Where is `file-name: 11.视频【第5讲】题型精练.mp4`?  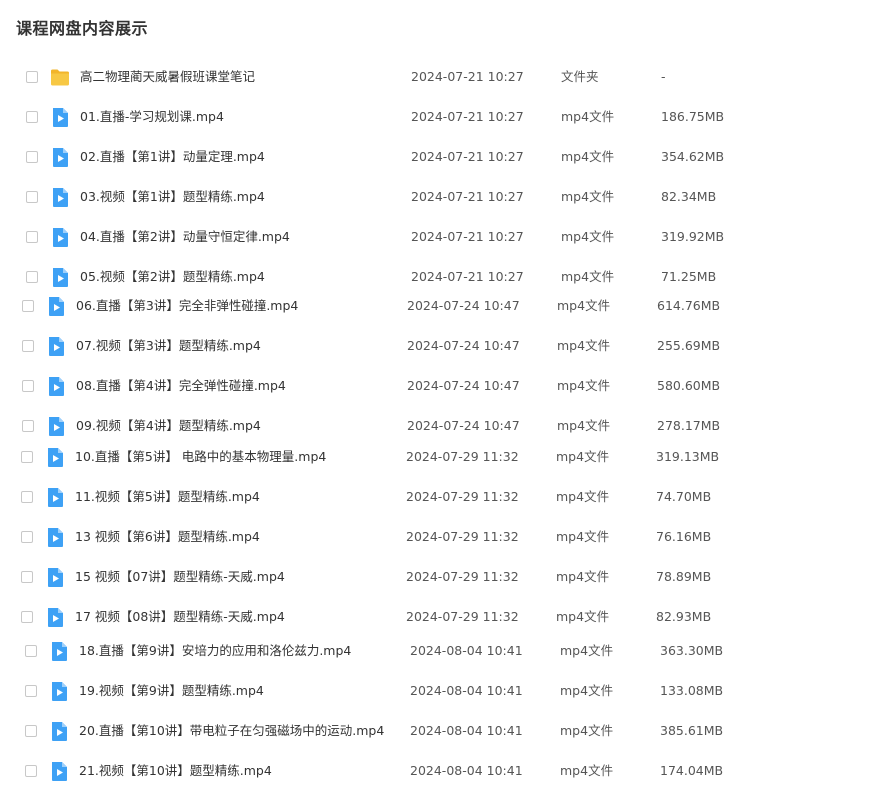
file-name: 11.视频【第5讲】题型精练.mp4 is located at coordinates (167, 497).